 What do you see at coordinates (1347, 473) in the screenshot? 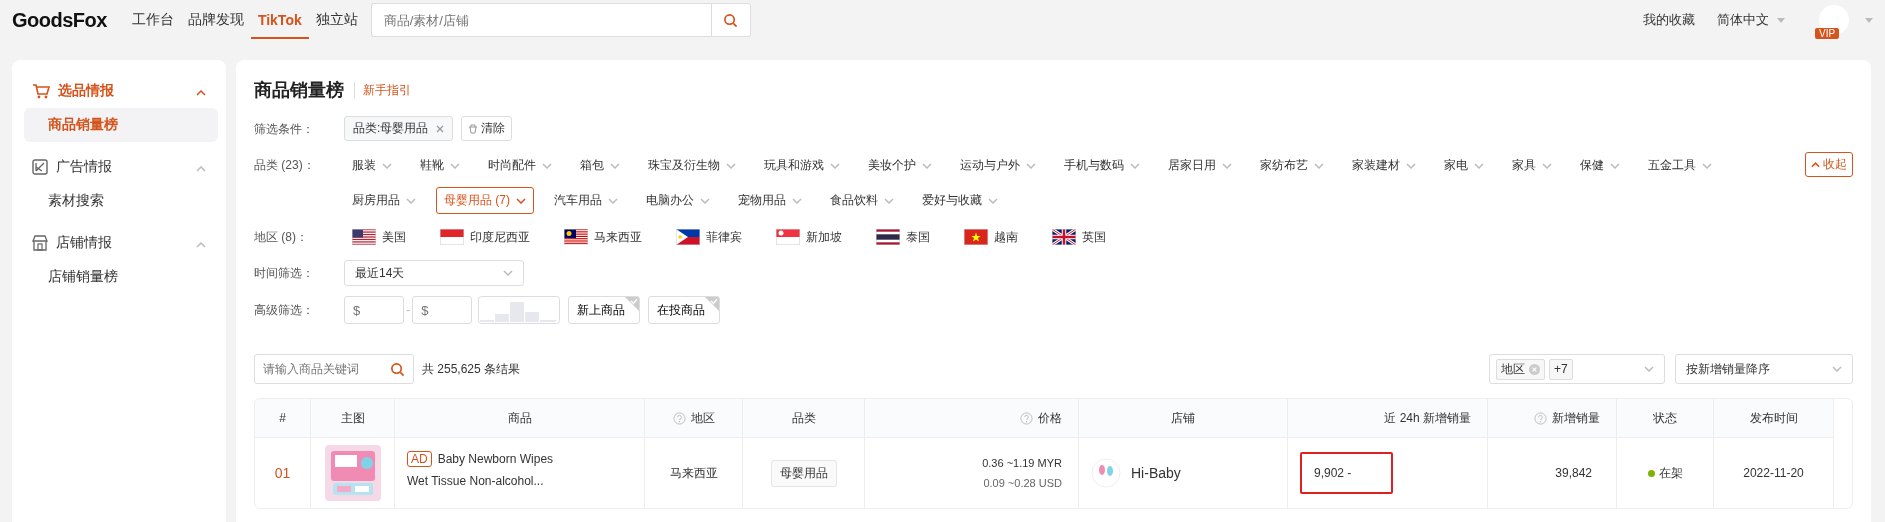
I see `sales-24h: 9,902 -` at bounding box center [1347, 473].